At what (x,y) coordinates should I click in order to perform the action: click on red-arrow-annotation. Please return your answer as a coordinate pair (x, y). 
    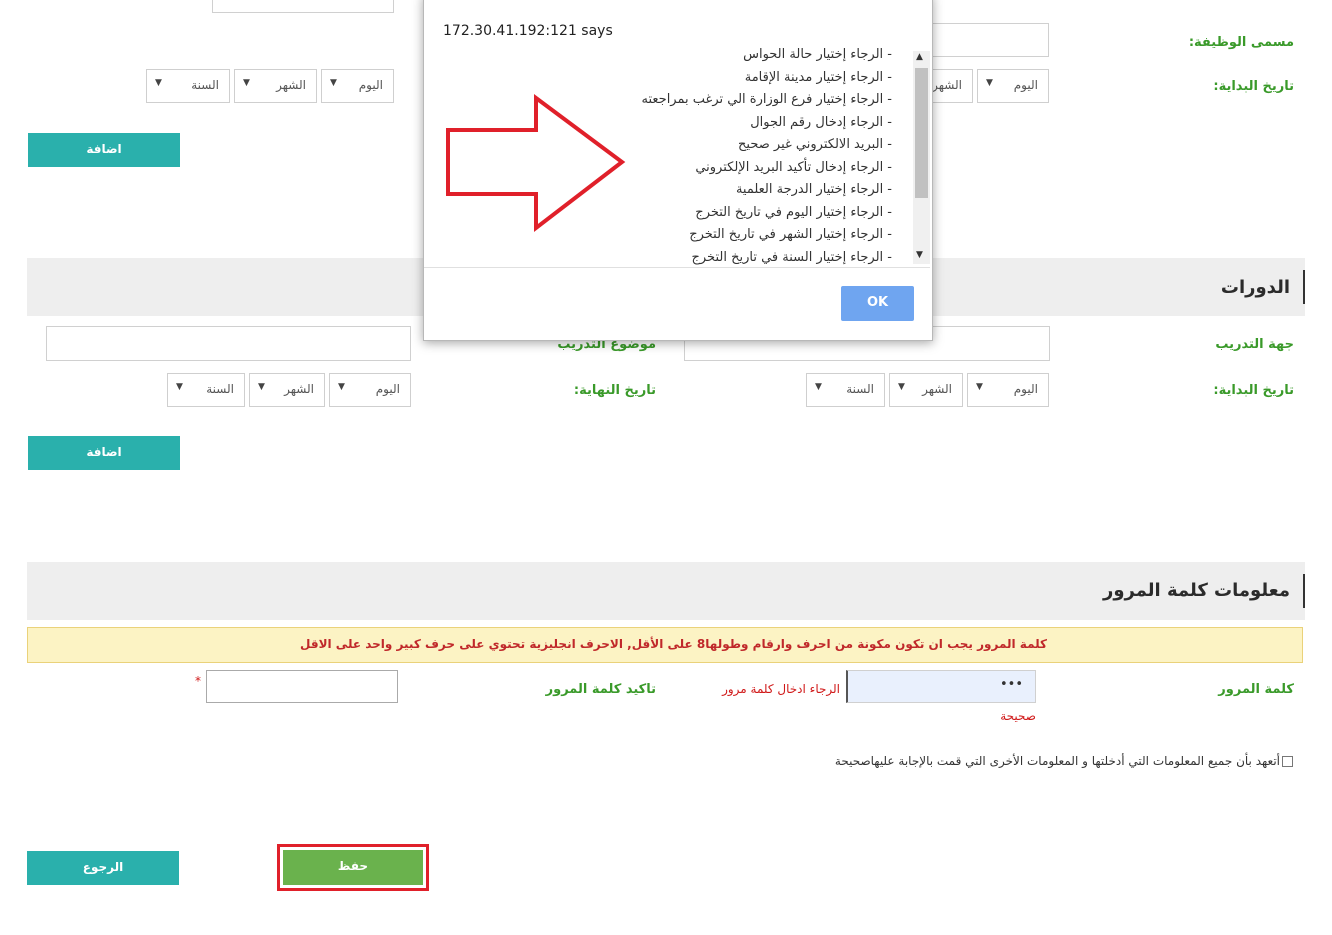
    Looking at the image, I should click on (536, 163).